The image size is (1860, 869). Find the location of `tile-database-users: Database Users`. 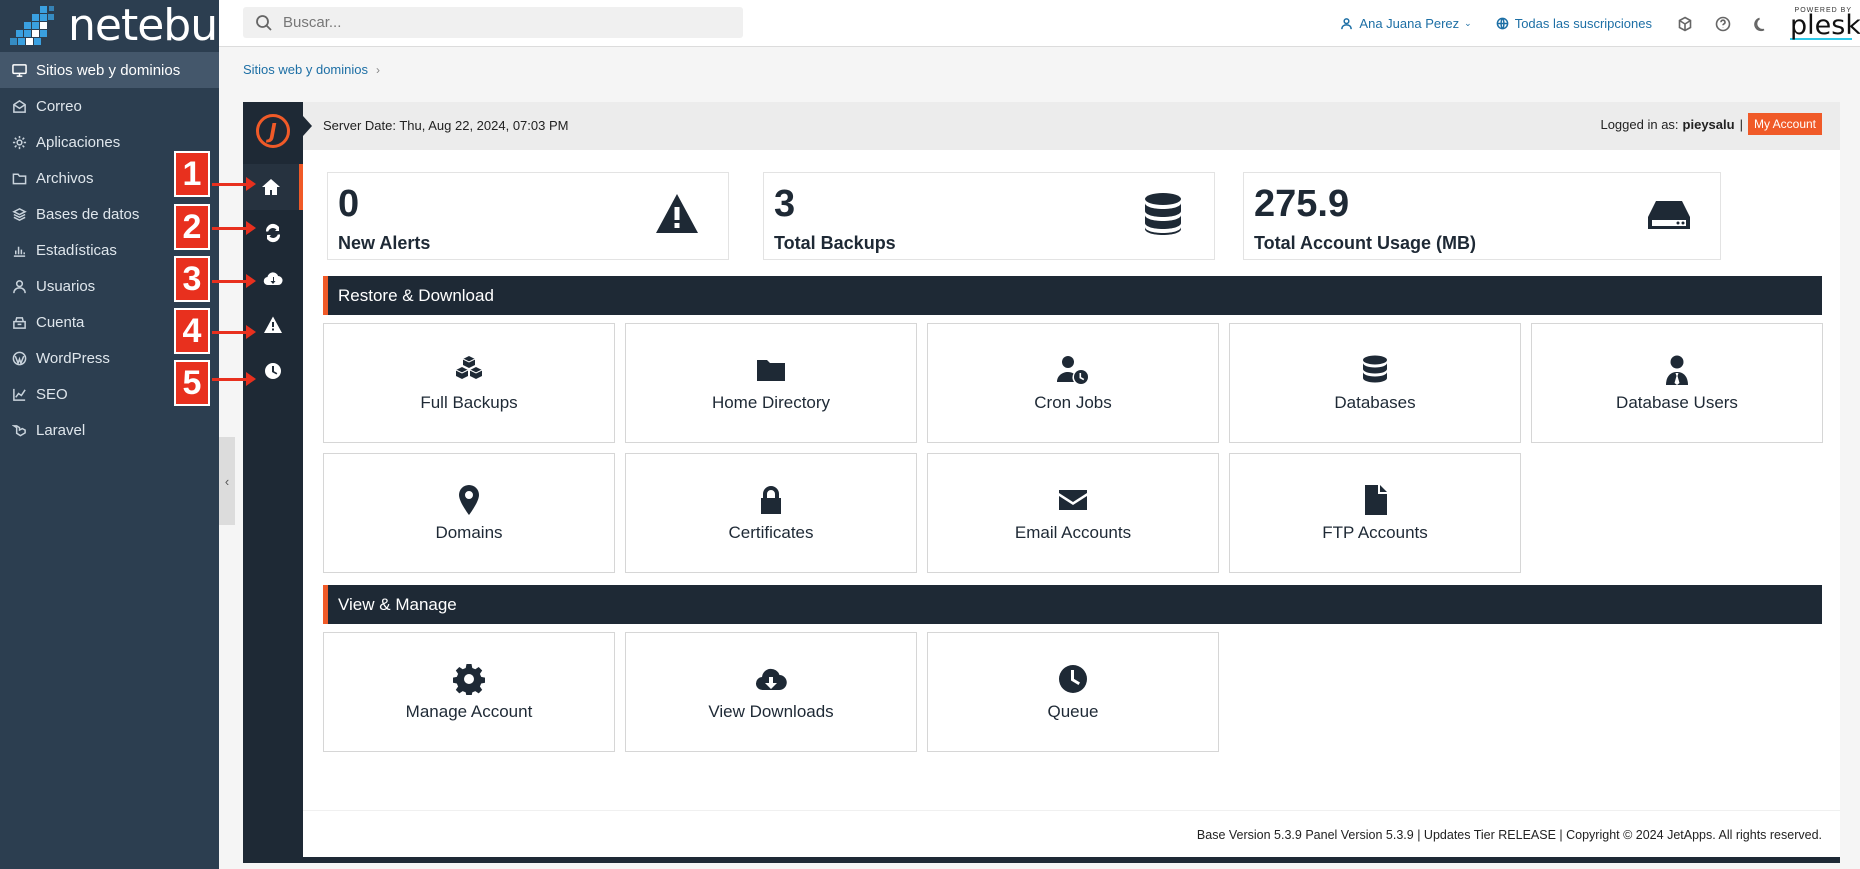

tile-database-users: Database Users is located at coordinates (1677, 383).